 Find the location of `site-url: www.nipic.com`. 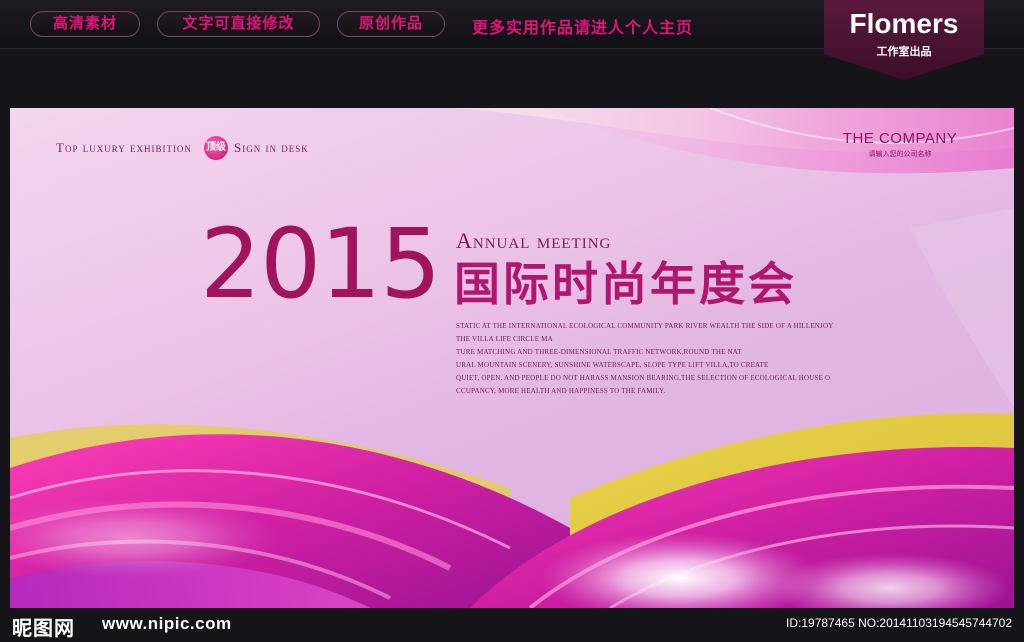

site-url: www.nipic.com is located at coordinates (167, 624).